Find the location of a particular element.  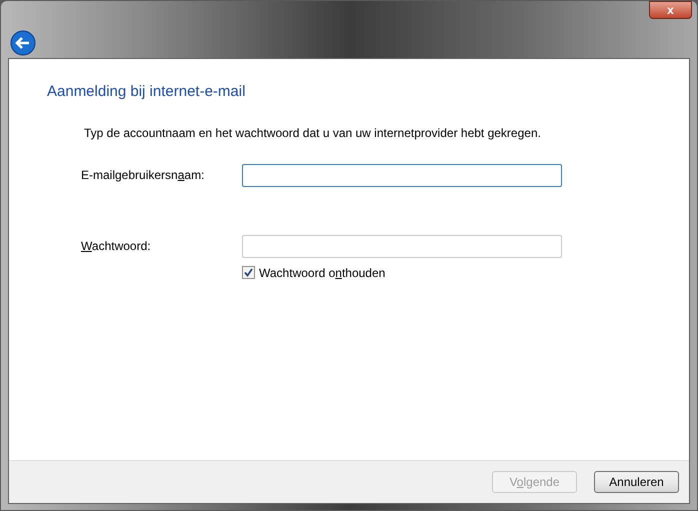

field-label: Wachtwoord: is located at coordinates (116, 246).